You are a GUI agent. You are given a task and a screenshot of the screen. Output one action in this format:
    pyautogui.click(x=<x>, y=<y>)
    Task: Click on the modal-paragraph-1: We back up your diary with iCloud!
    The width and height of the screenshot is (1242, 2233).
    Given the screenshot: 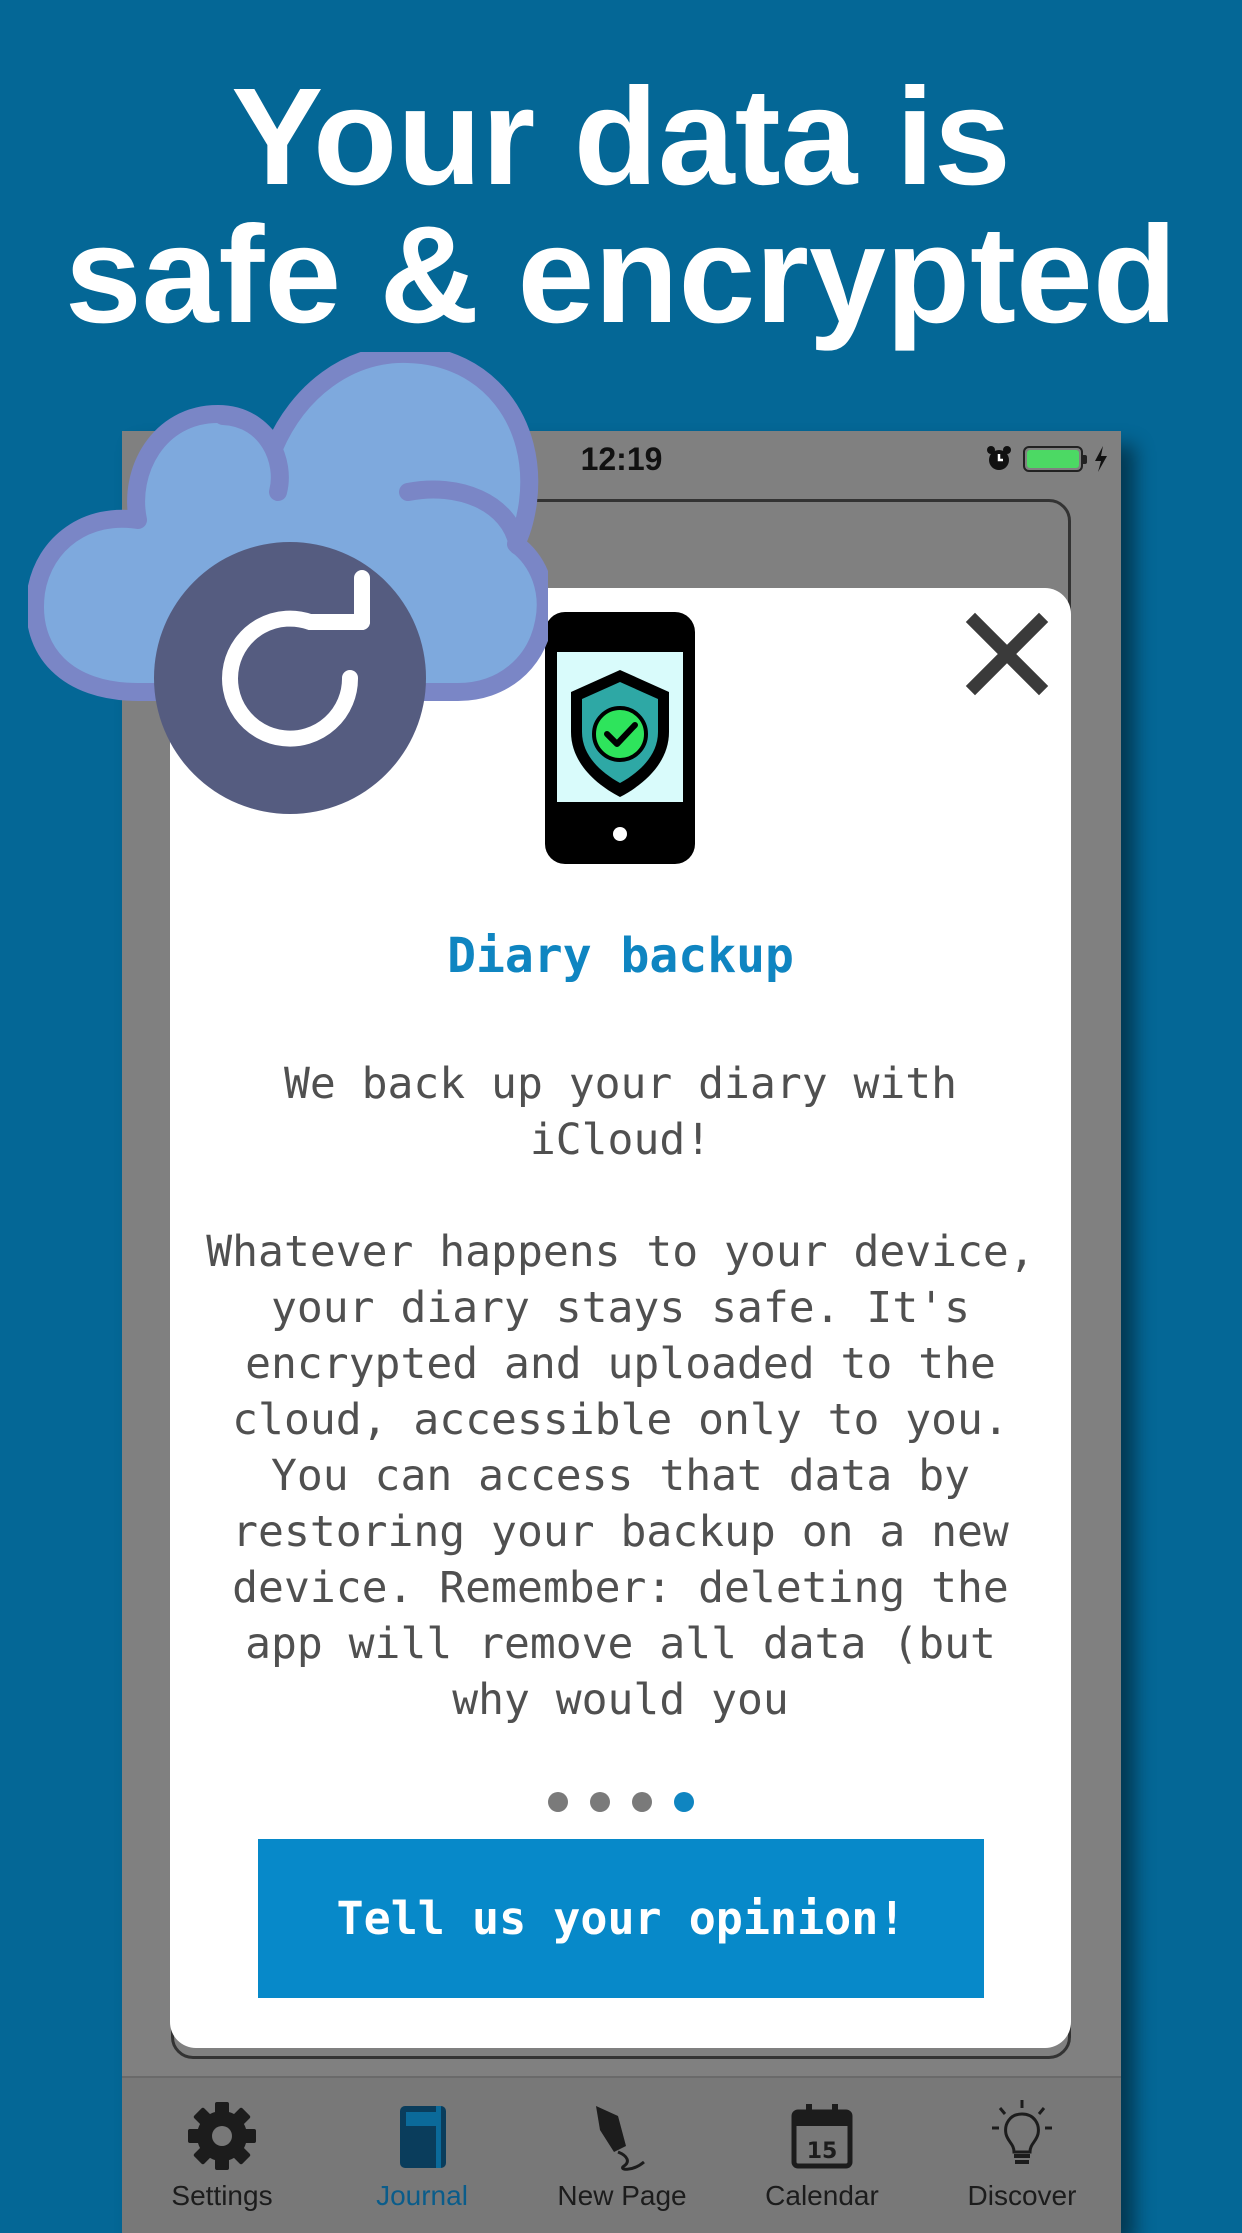 What is the action you would take?
    pyautogui.click(x=620, y=1112)
    